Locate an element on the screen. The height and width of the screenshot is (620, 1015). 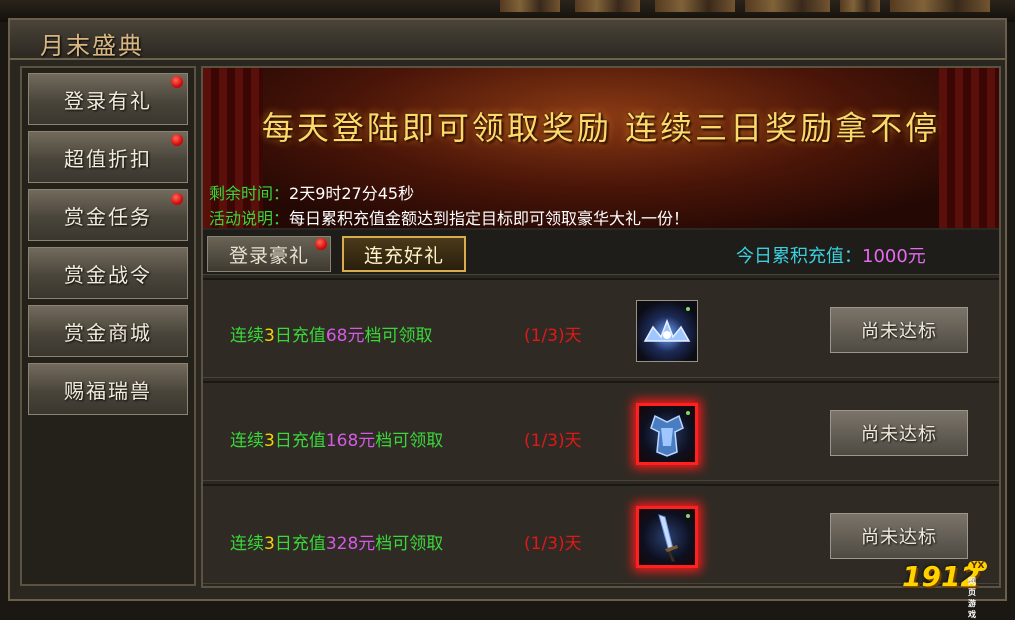
sidebar-item-blessed-beast: 赐福瑞兽 is located at coordinates (108, 389).